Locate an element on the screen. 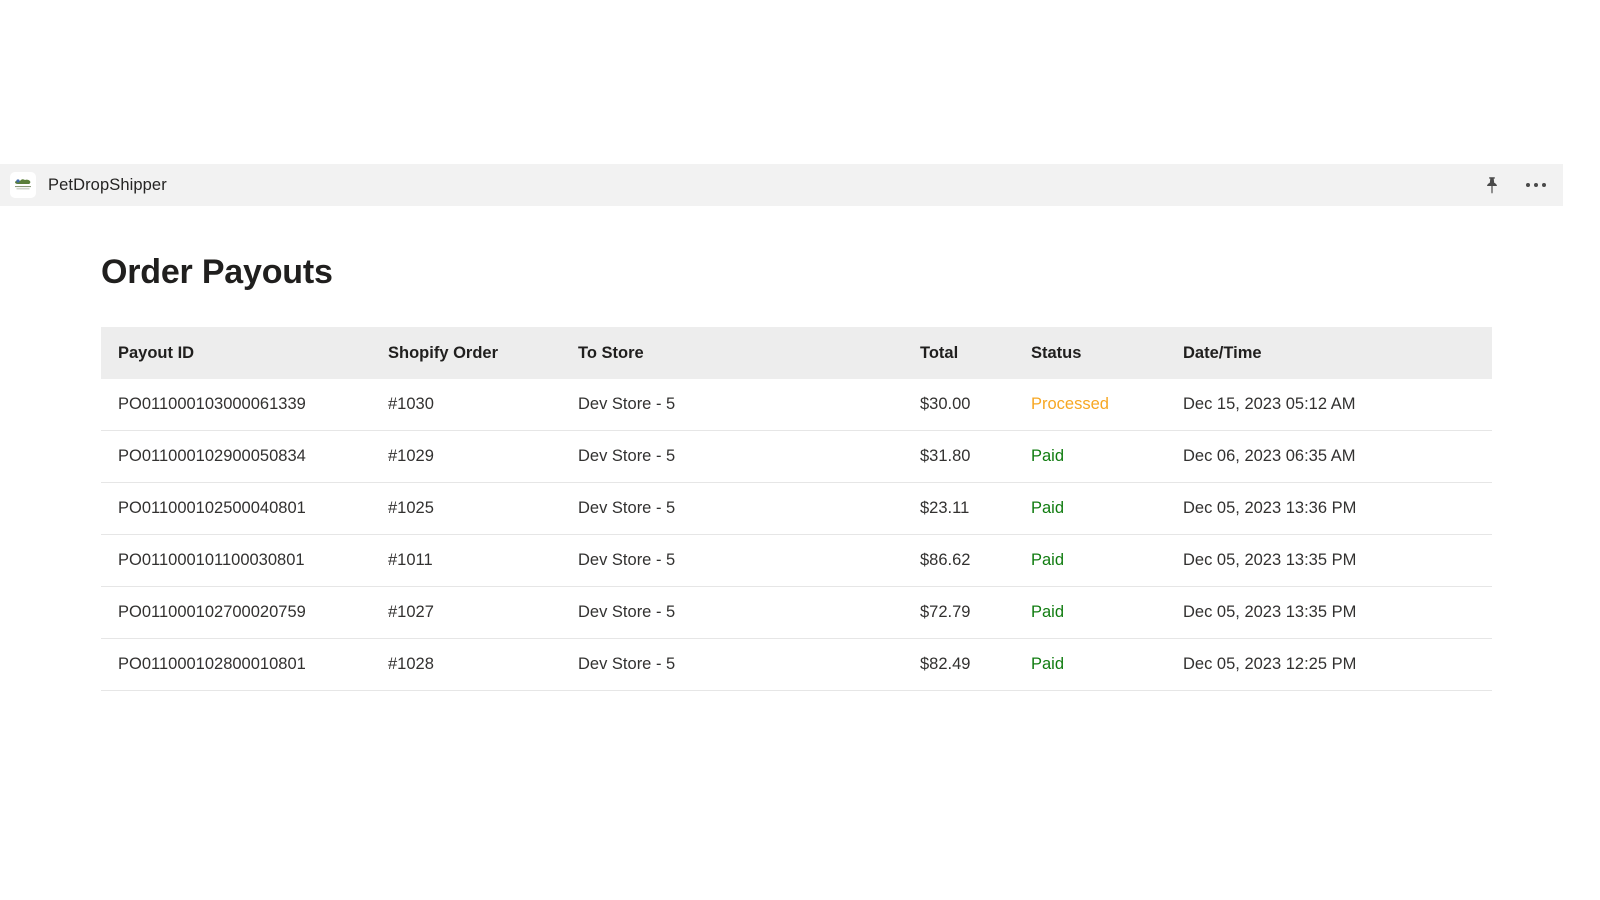 The height and width of the screenshot is (900, 1600). cell-datetime: Dec 05, 2023 13:36 PM is located at coordinates (1337, 509).